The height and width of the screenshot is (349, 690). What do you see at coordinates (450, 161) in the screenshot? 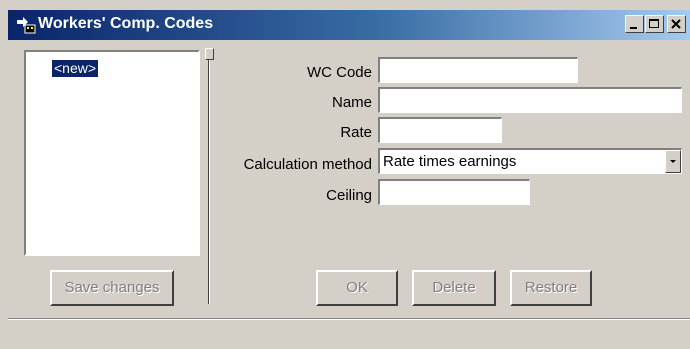
I see `calculation-method-value: Rate times earnings` at bounding box center [450, 161].